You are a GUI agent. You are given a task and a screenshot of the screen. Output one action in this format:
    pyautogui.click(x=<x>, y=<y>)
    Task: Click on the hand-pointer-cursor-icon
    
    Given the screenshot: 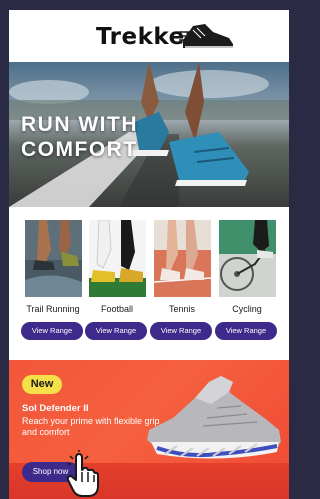 What is the action you would take?
    pyautogui.click(x=82, y=473)
    